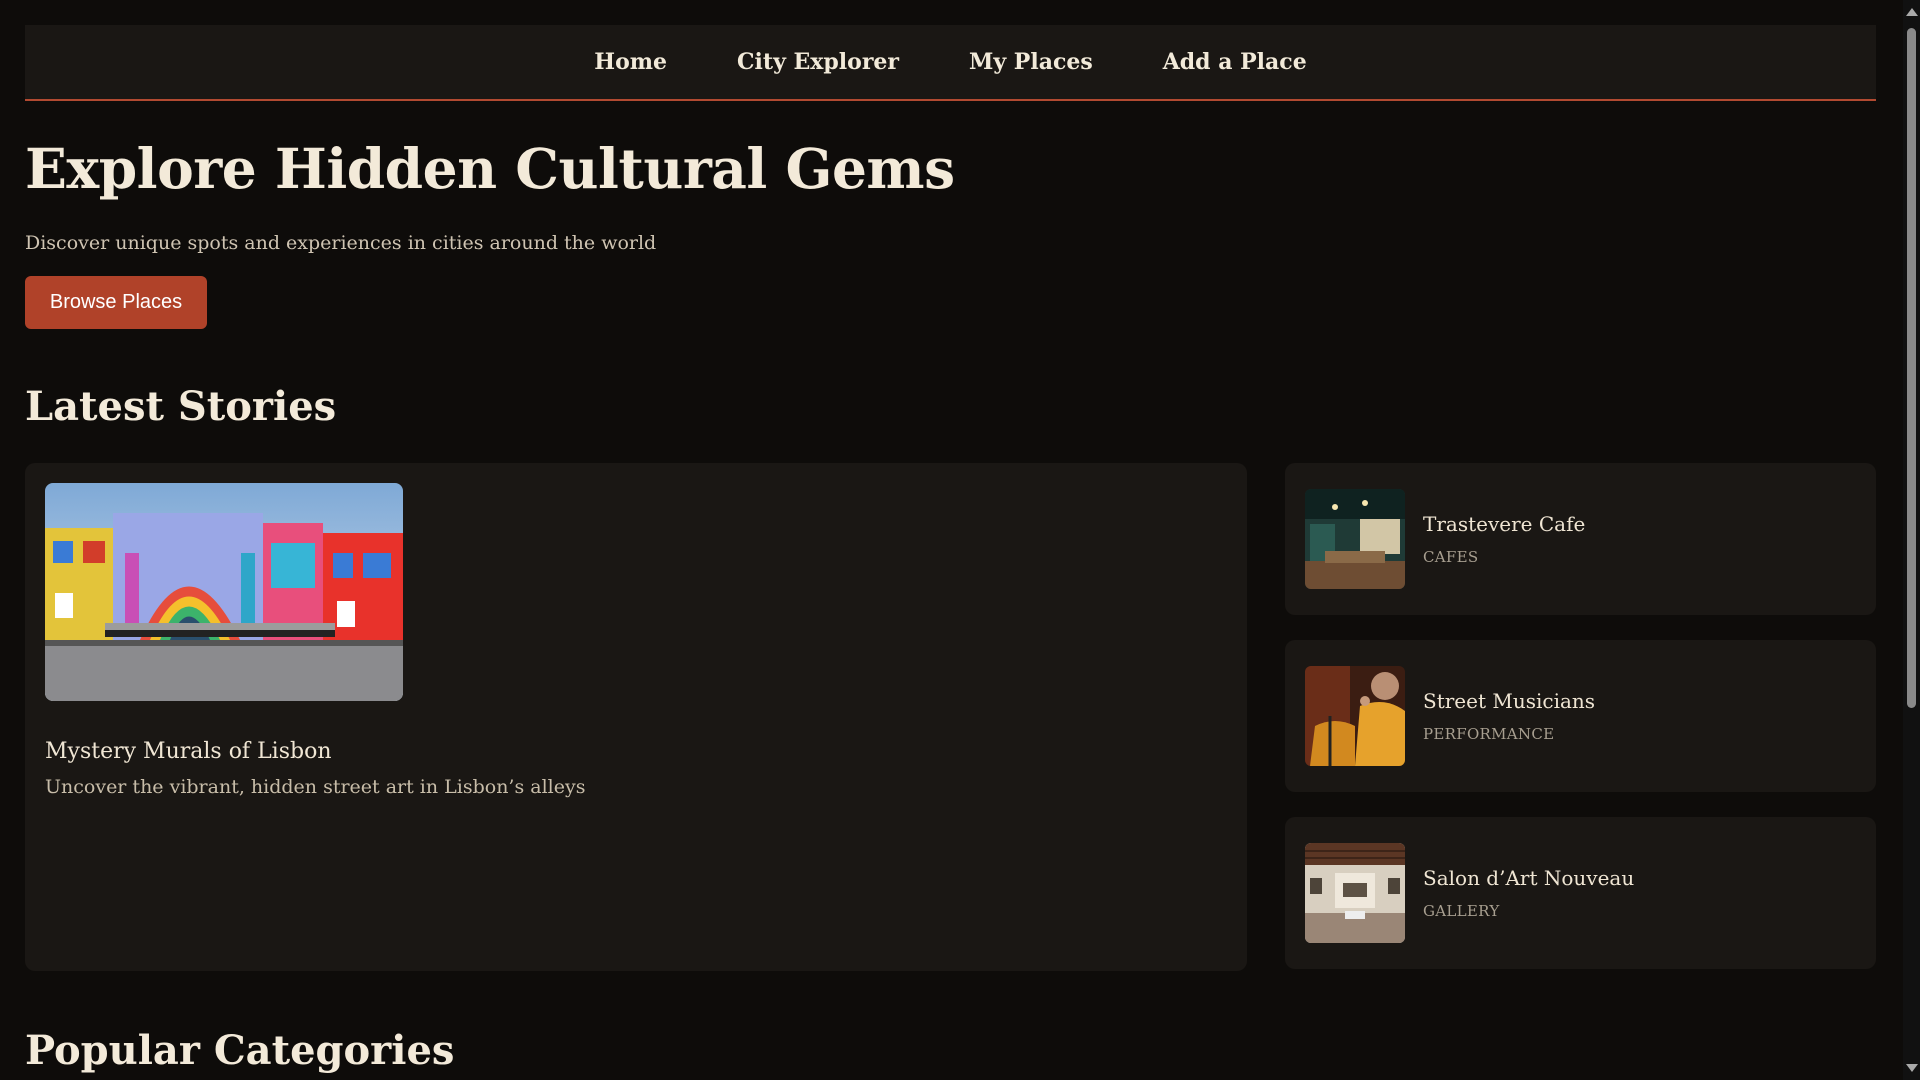  What do you see at coordinates (1504, 524) in the screenshot?
I see `story-title: Trastevere Cafe` at bounding box center [1504, 524].